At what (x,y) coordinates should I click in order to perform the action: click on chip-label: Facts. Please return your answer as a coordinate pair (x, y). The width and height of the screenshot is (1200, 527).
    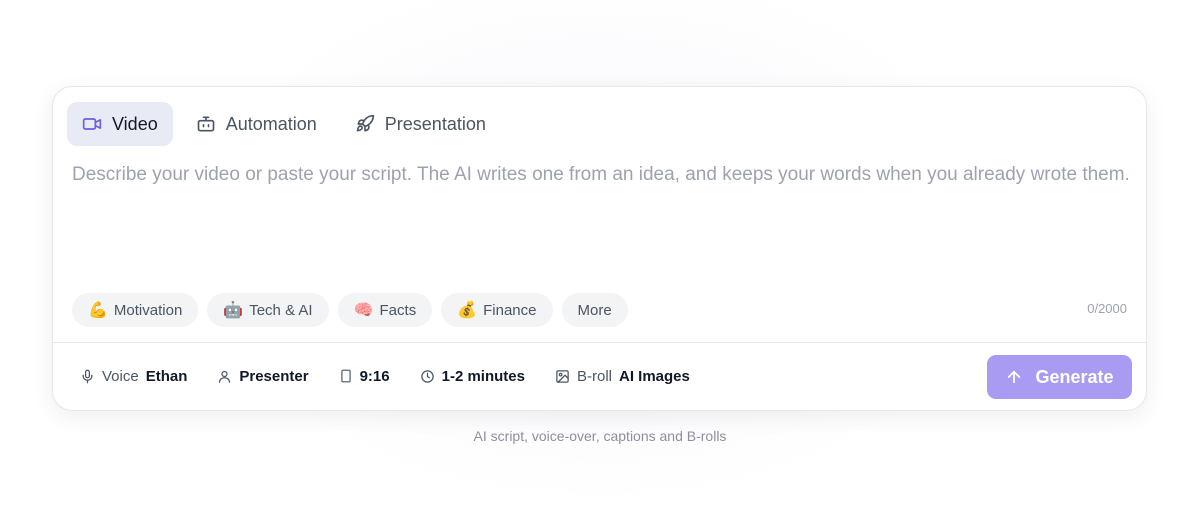
    Looking at the image, I should click on (398, 310).